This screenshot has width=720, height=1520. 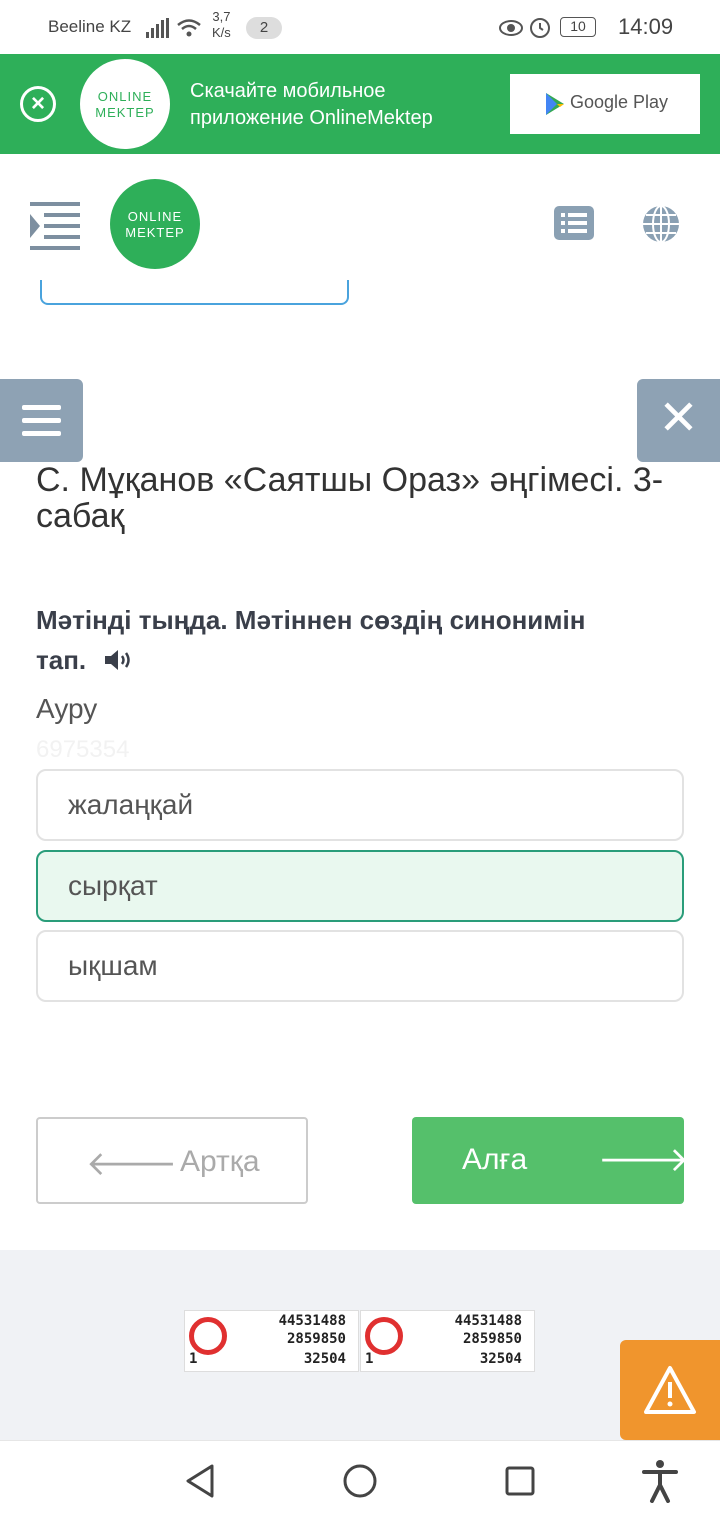 I want to click on answer-option-label: жалаңқай, so click(x=131, y=804).